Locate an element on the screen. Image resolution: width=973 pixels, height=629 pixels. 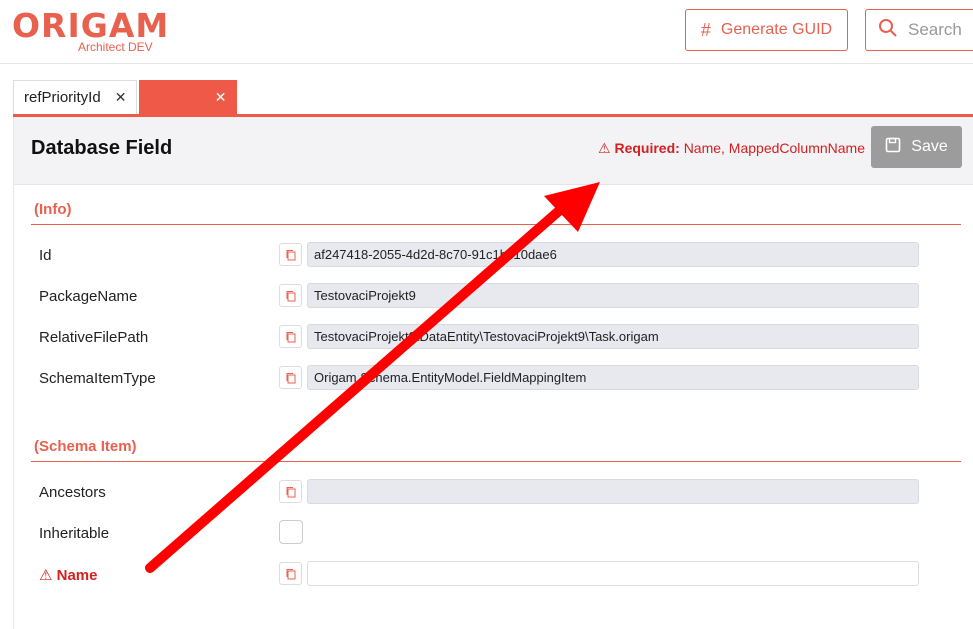
name-field is located at coordinates (613, 573).